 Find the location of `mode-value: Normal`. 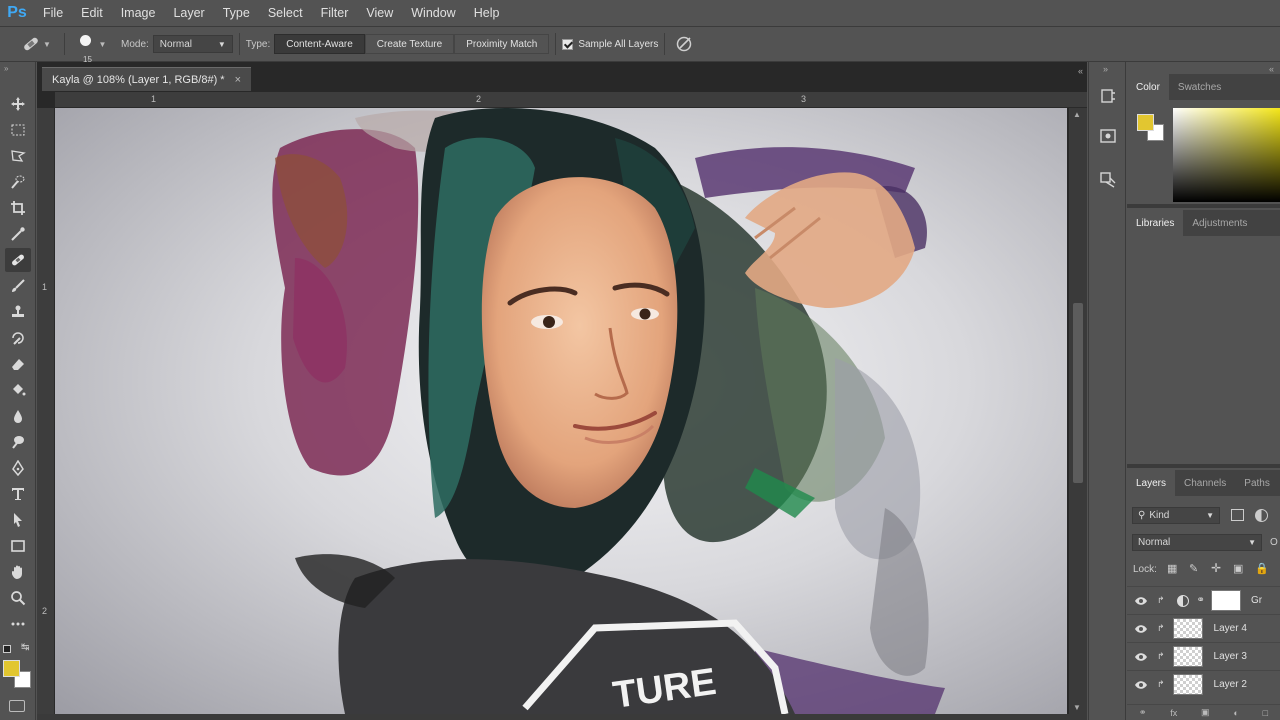

mode-value: Normal is located at coordinates (176, 44).